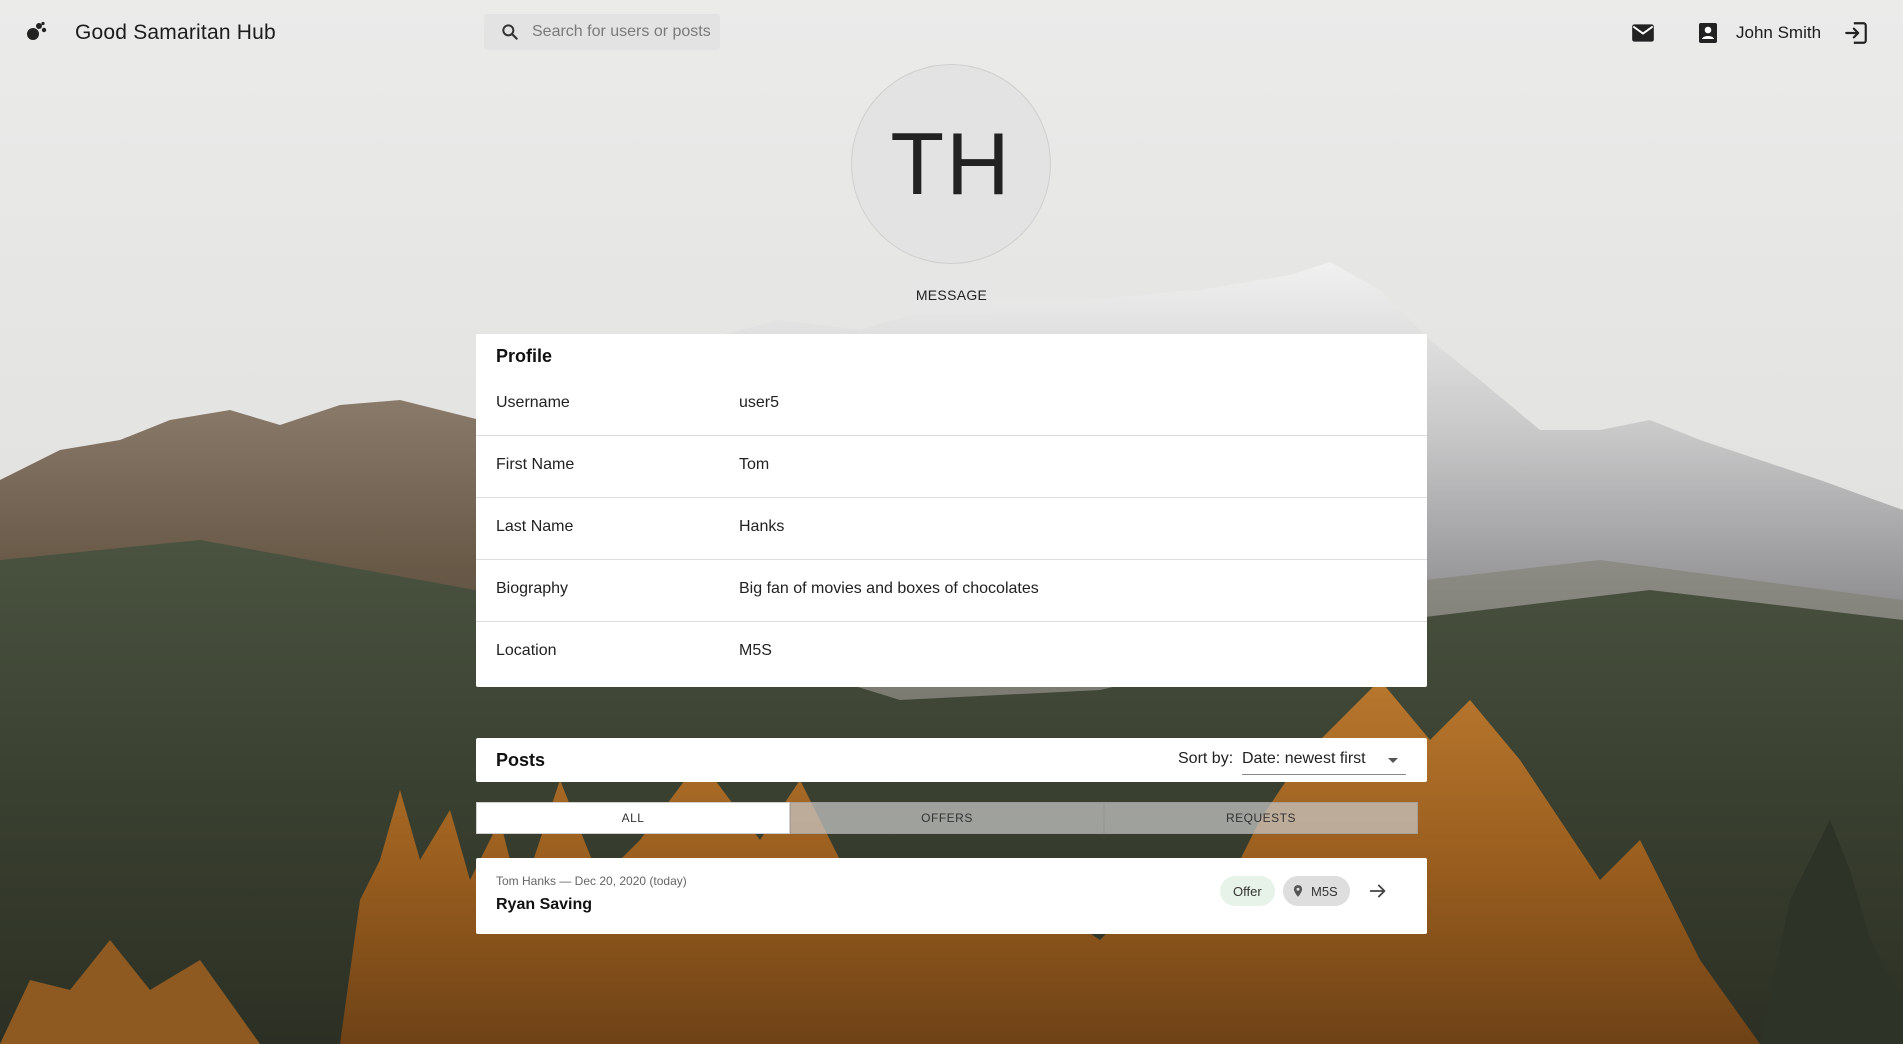  I want to click on post-filter-tabs: ALL OFFERS REQUESTS, so click(947, 818).